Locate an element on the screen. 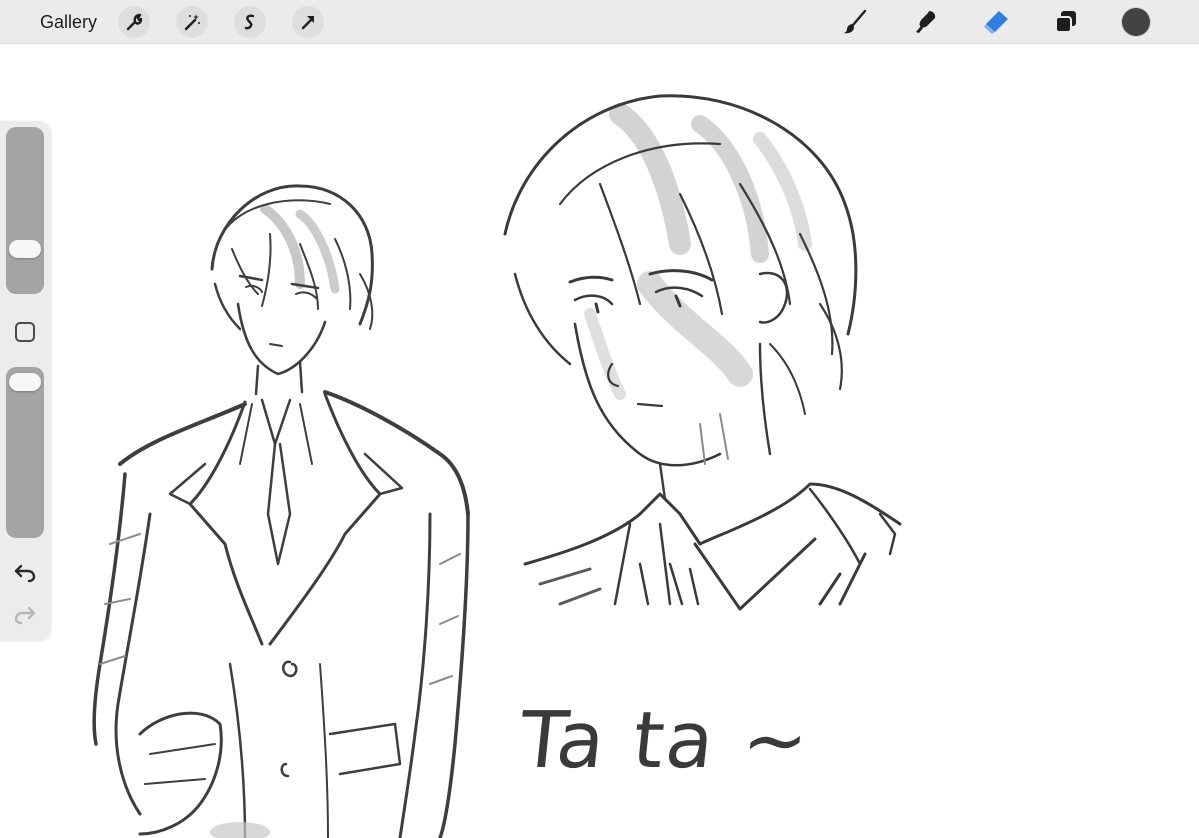 Image resolution: width=1199 pixels, height=838 pixels. opacity-thumb is located at coordinates (25, 382).